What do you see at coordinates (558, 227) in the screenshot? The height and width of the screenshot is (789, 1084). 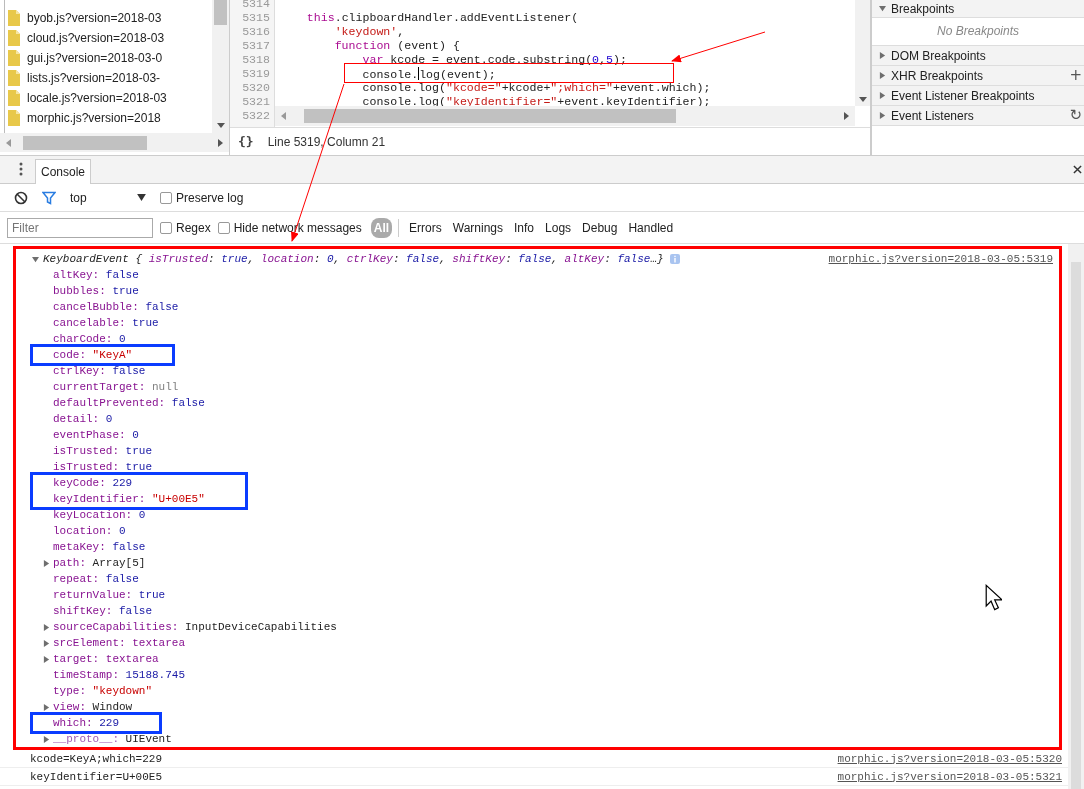 I see `log-level-filter: Logs` at bounding box center [558, 227].